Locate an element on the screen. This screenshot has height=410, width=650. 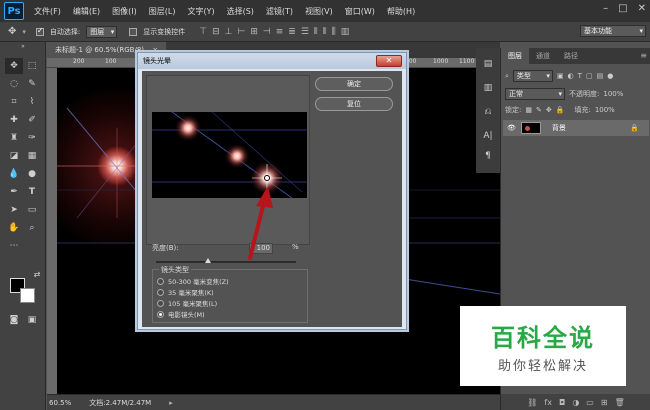
collapse-tools-icon: » is located at coordinates (23, 46).